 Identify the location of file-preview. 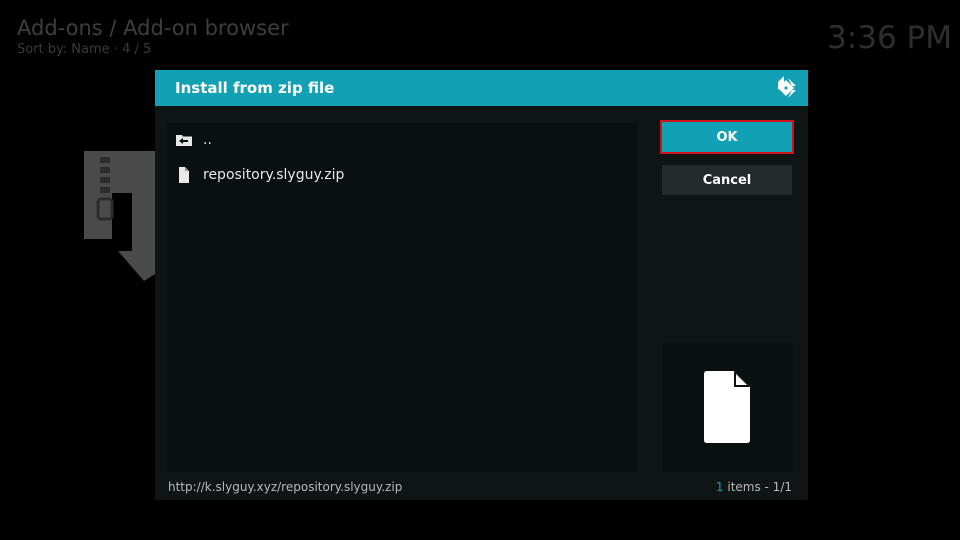
(727, 407).